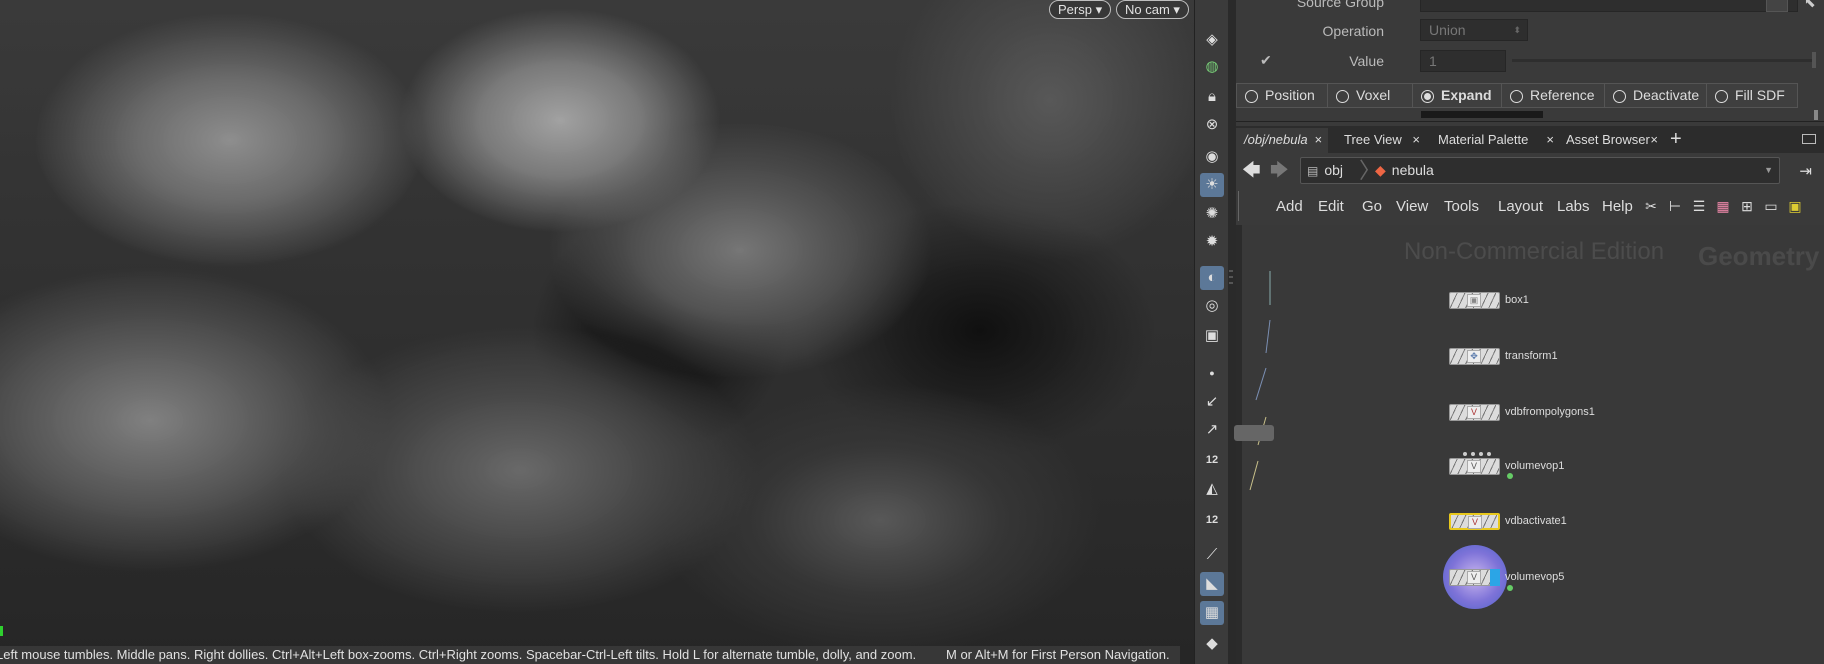  I want to click on radio-voxel-label: Voxel, so click(1373, 95).